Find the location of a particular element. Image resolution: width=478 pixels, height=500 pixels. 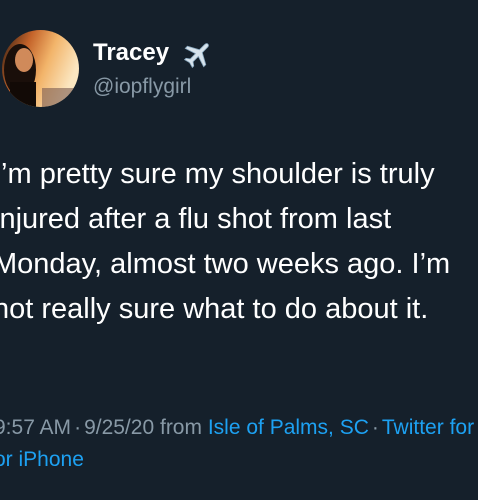

avatar is located at coordinates (40, 68).